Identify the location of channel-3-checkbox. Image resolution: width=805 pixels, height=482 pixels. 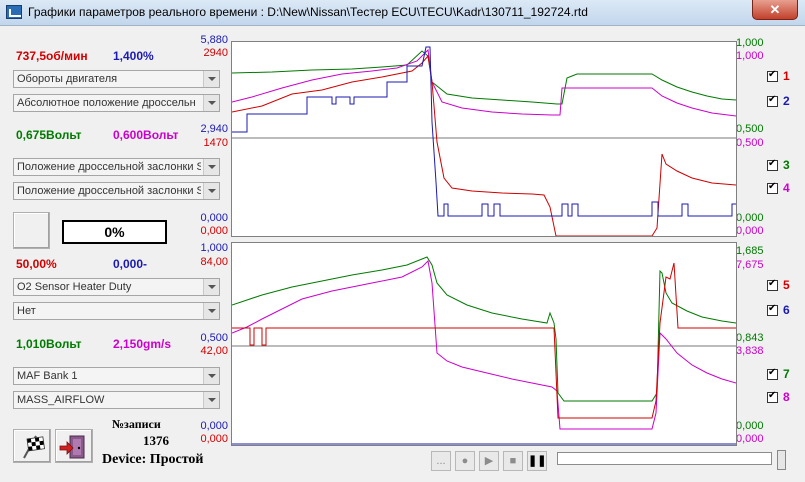
(772, 164).